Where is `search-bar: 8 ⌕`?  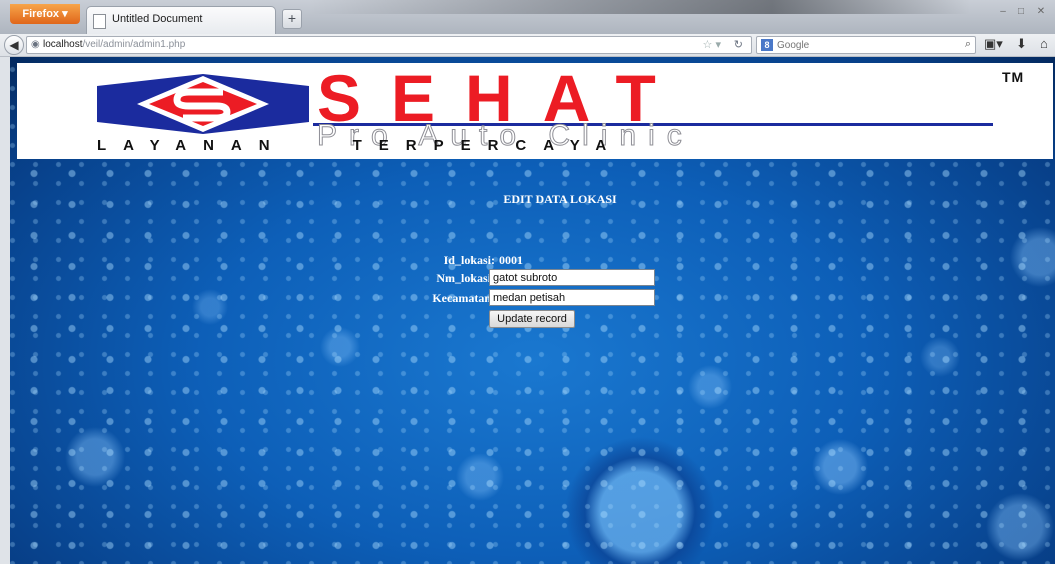
search-bar: 8 ⌕ is located at coordinates (866, 45).